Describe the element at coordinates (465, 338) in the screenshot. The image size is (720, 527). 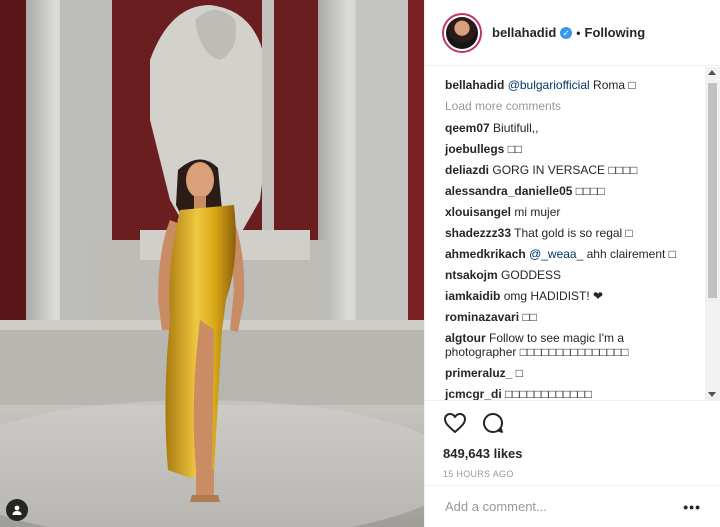
I see `comment-username: algtour` at that location.